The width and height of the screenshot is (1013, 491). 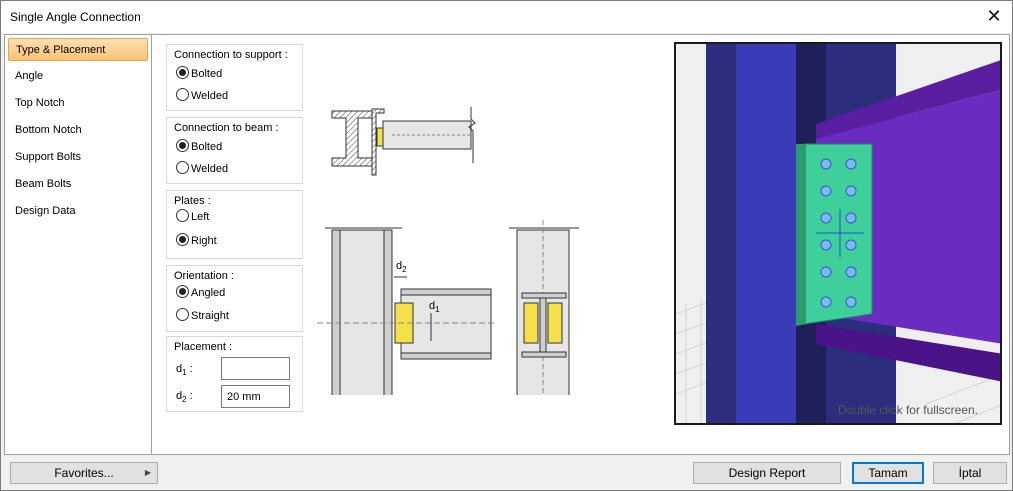 I want to click on d1-label: d1 :, so click(x=184, y=370).